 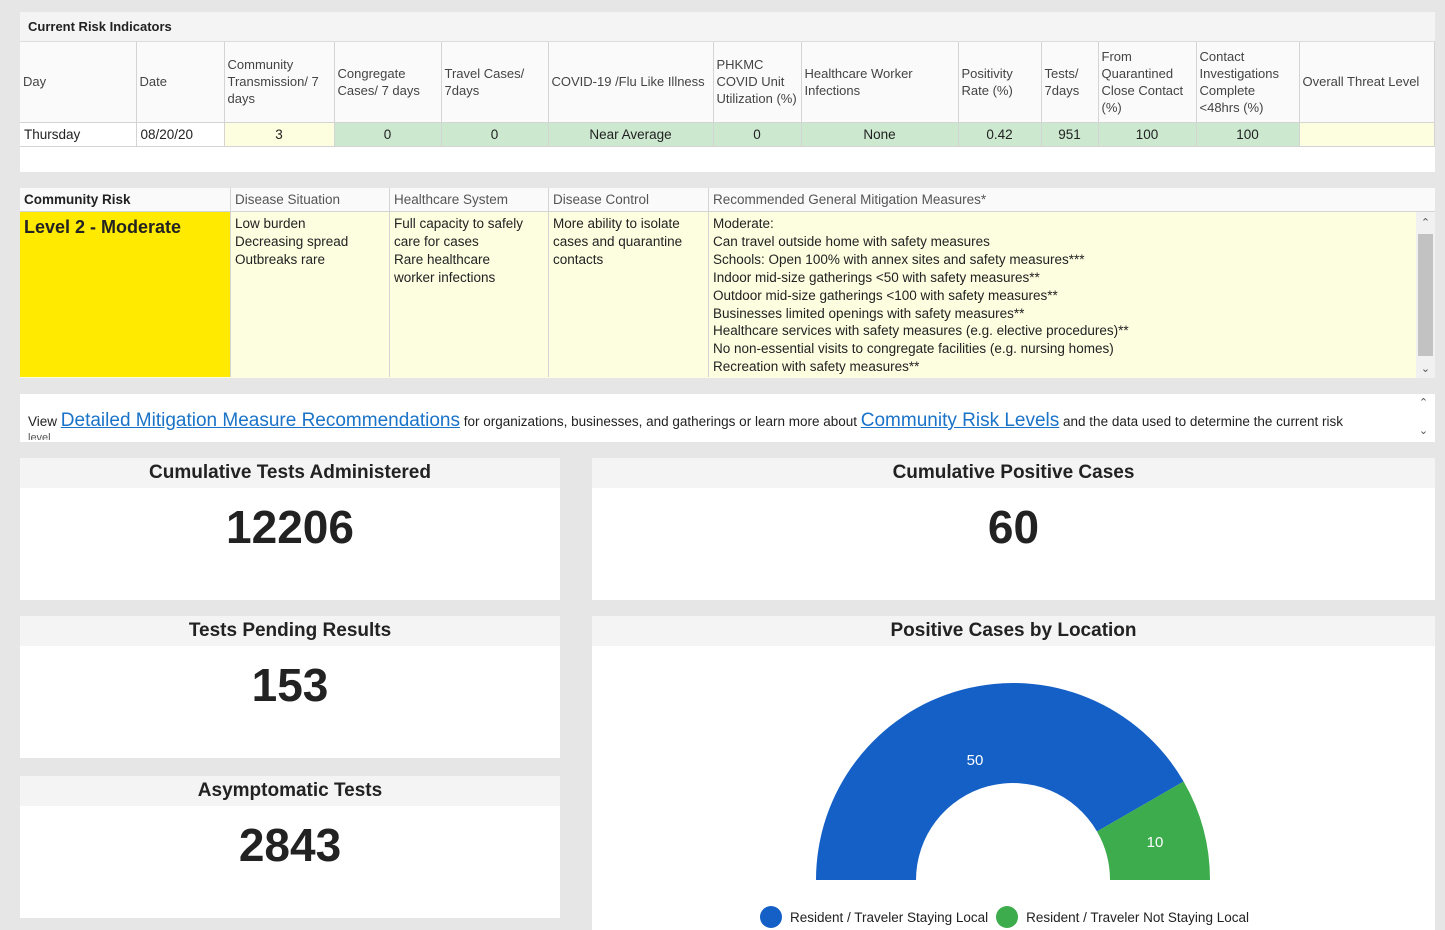 I want to click on card-title: Cumulative Tests Administered, so click(x=290, y=473).